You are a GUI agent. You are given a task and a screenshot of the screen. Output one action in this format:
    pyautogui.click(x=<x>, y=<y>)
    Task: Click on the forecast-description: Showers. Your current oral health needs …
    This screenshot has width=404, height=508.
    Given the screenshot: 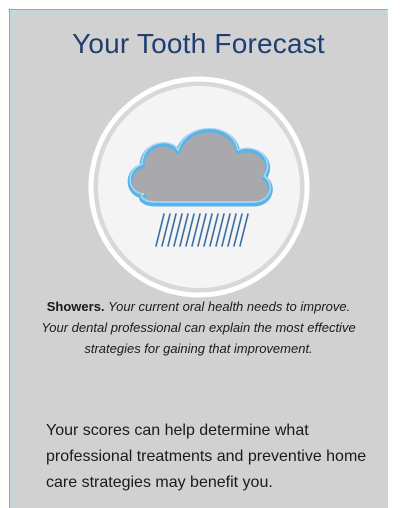 What is the action you would take?
    pyautogui.click(x=198, y=327)
    